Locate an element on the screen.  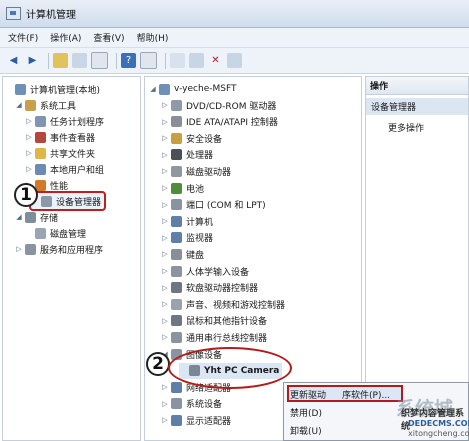
device-category-mouse: ▷ 鼠标和其他指针设备 is located at coordinates (214, 321).